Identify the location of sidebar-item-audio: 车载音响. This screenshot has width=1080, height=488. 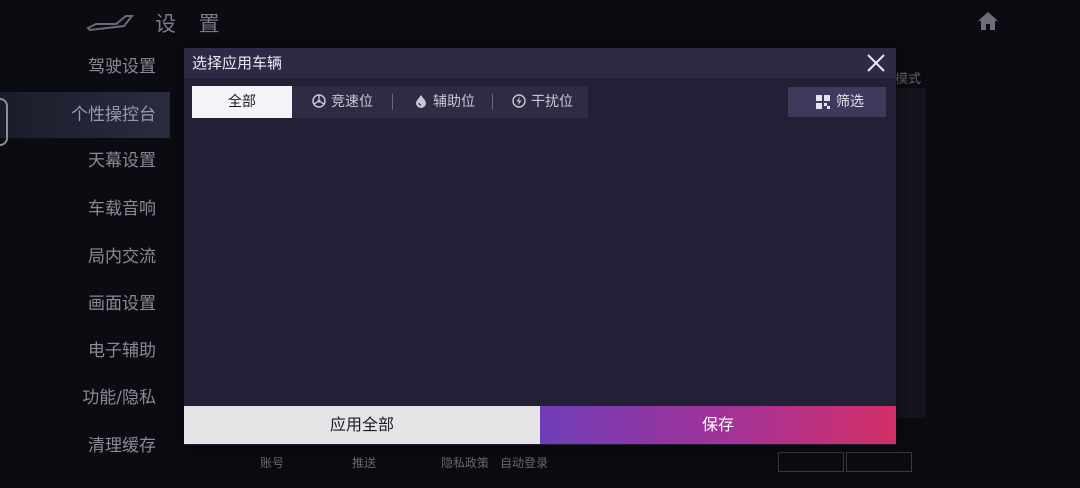
(85, 209).